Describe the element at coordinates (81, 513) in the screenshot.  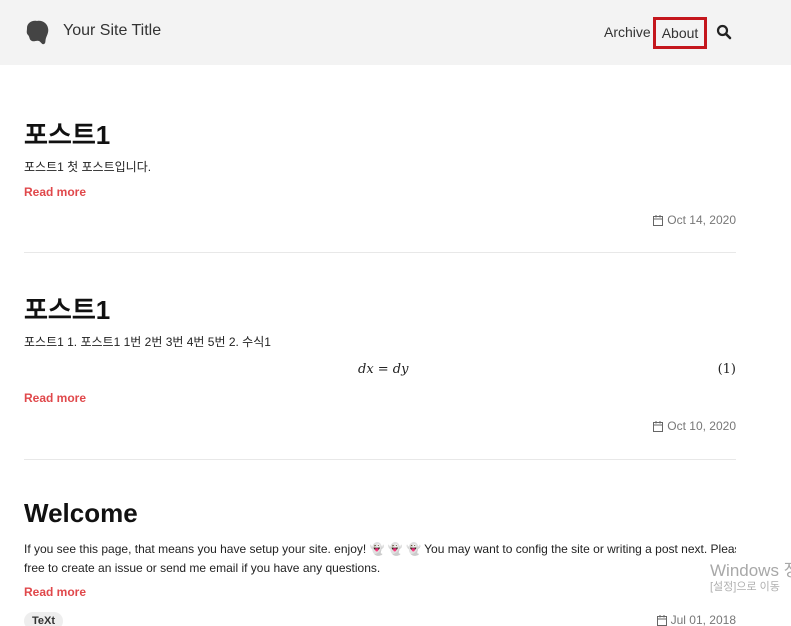
I see `post-title: Welcome` at that location.